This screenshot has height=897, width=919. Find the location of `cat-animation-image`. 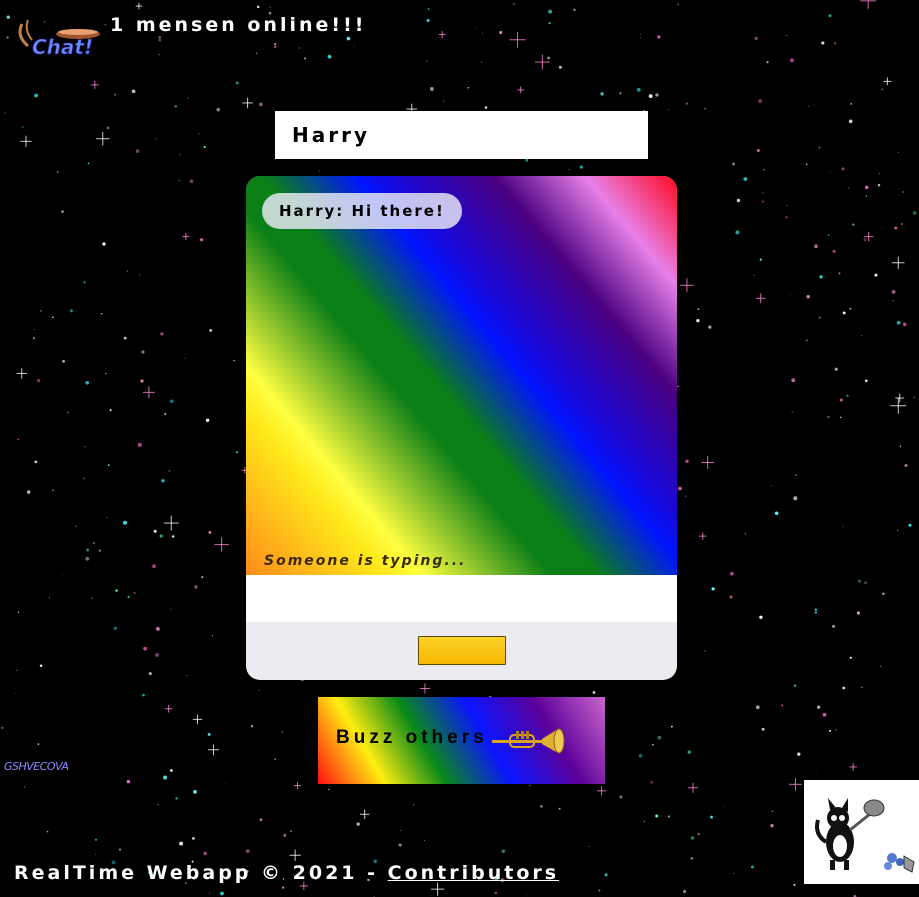

cat-animation-image is located at coordinates (861, 832).